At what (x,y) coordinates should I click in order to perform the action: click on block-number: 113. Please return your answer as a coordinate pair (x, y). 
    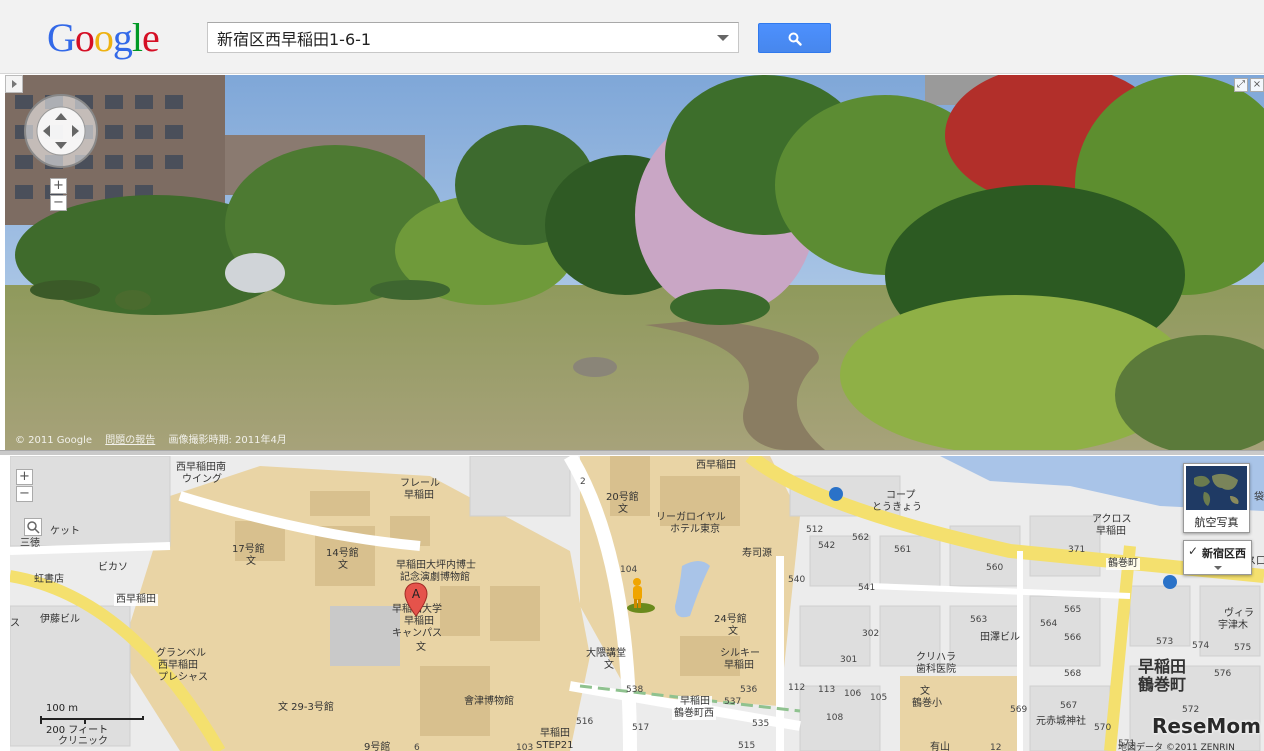
    Looking at the image, I should click on (827, 690).